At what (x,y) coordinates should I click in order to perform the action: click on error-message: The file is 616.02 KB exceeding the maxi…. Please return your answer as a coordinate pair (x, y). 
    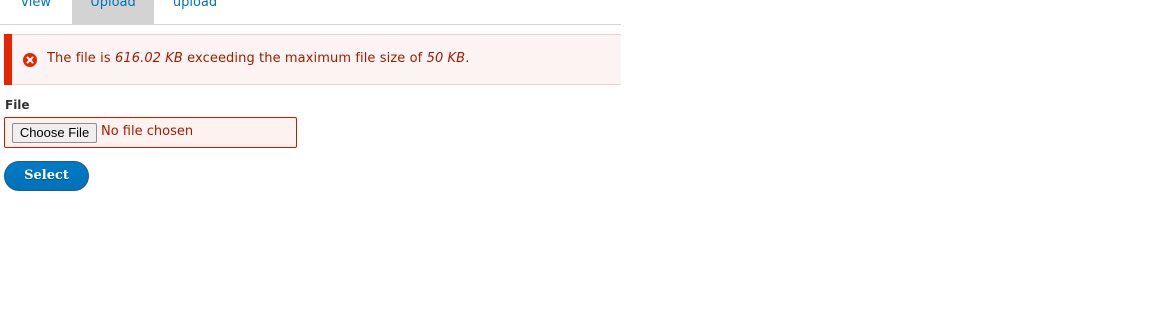
    Looking at the image, I should click on (312, 59).